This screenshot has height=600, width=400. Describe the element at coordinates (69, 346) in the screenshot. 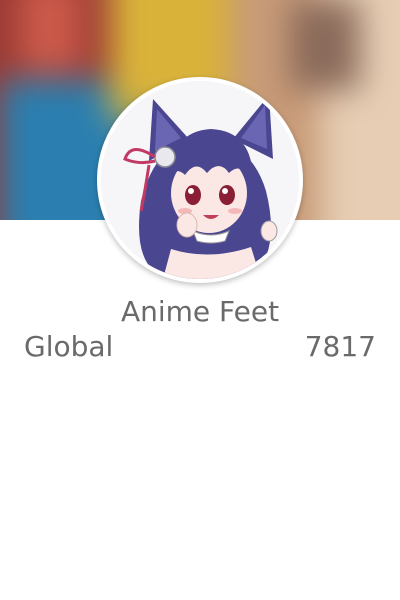

I see `stat-label: Global` at that location.